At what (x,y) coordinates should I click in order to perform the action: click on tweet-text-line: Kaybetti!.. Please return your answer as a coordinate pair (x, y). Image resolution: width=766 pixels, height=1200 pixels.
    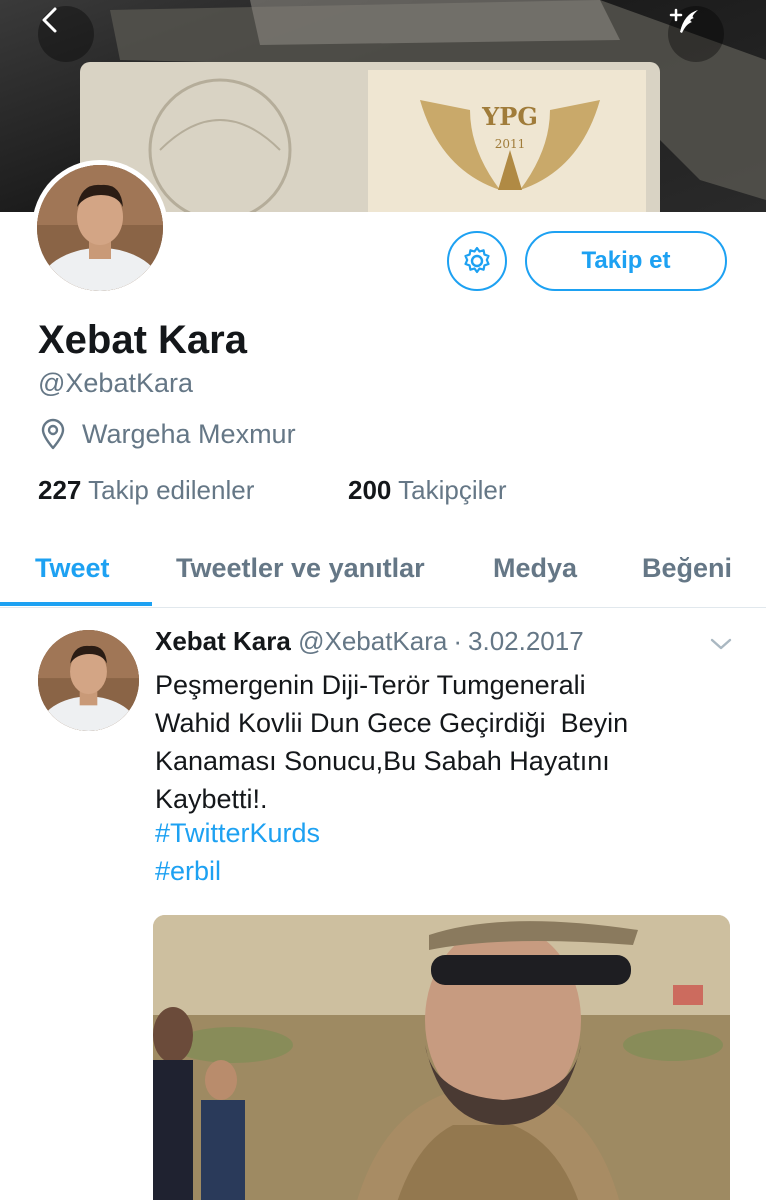
    Looking at the image, I should click on (211, 799).